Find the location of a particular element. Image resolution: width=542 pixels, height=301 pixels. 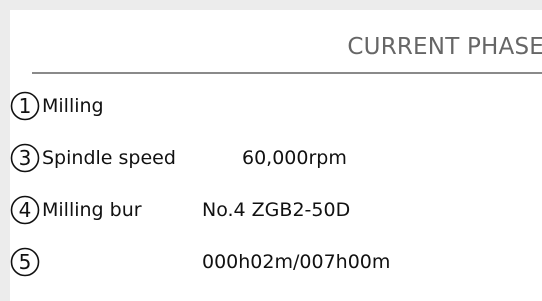

elapsed-time-row: 5 000h02m/007h00m is located at coordinates (200, 262).